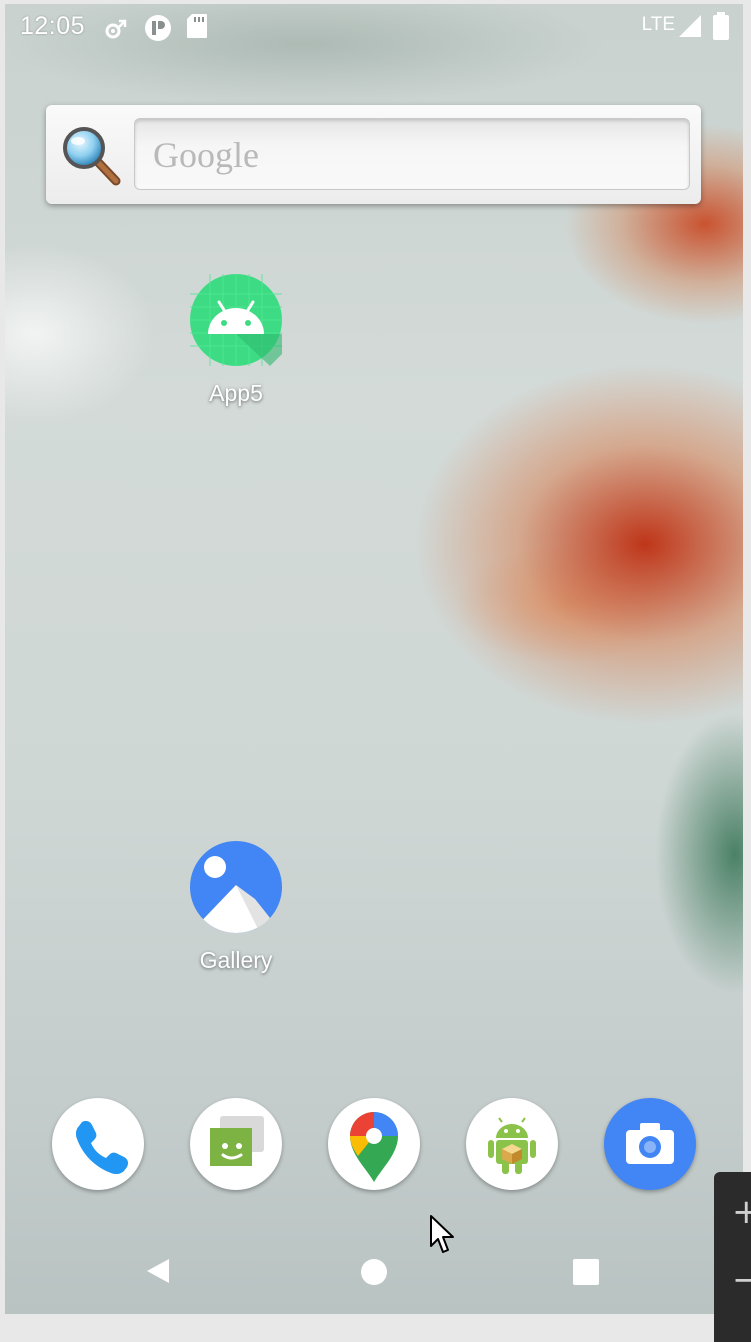 This screenshot has height=1342, width=751. Describe the element at coordinates (658, 24) in the screenshot. I see `network-type-label: LTE` at that location.